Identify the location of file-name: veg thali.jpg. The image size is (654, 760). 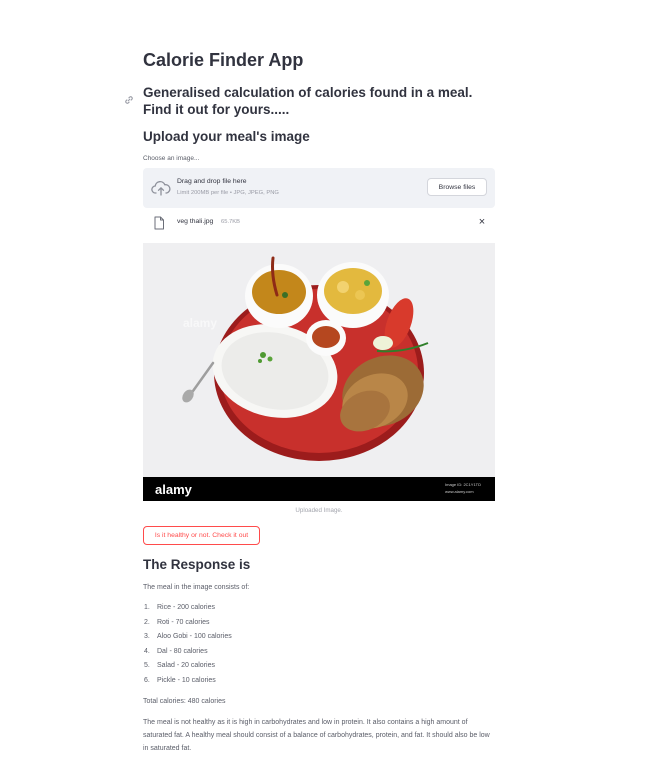
(195, 221).